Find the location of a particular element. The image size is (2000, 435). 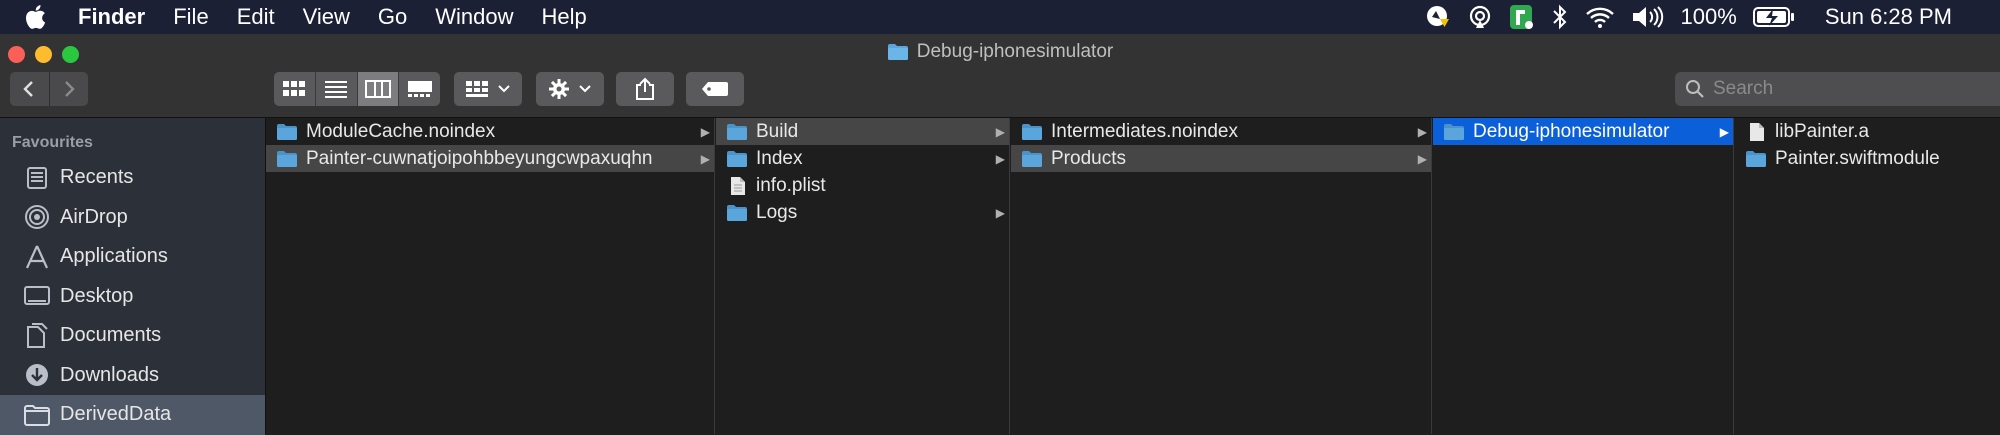

volume-icon is located at coordinates (1648, 17).